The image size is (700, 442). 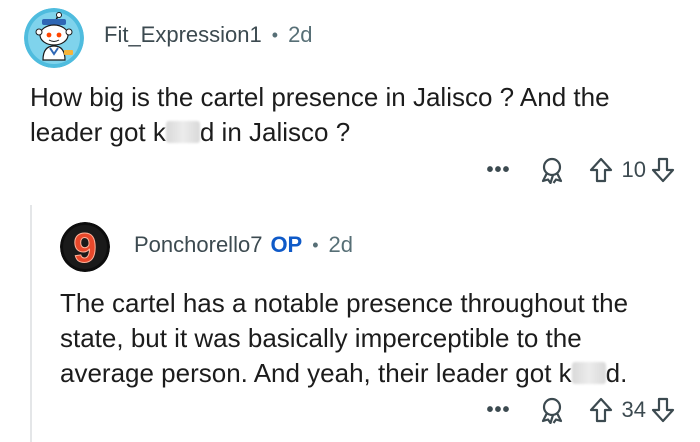 I want to click on user-avatar: 9, so click(x=85, y=247).